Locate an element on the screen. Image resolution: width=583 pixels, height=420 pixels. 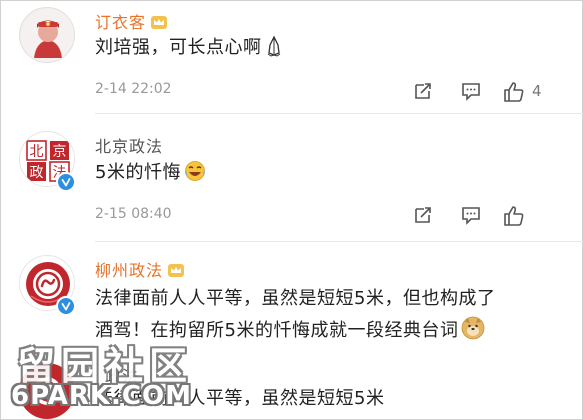
username: 订衣客 is located at coordinates (131, 21).